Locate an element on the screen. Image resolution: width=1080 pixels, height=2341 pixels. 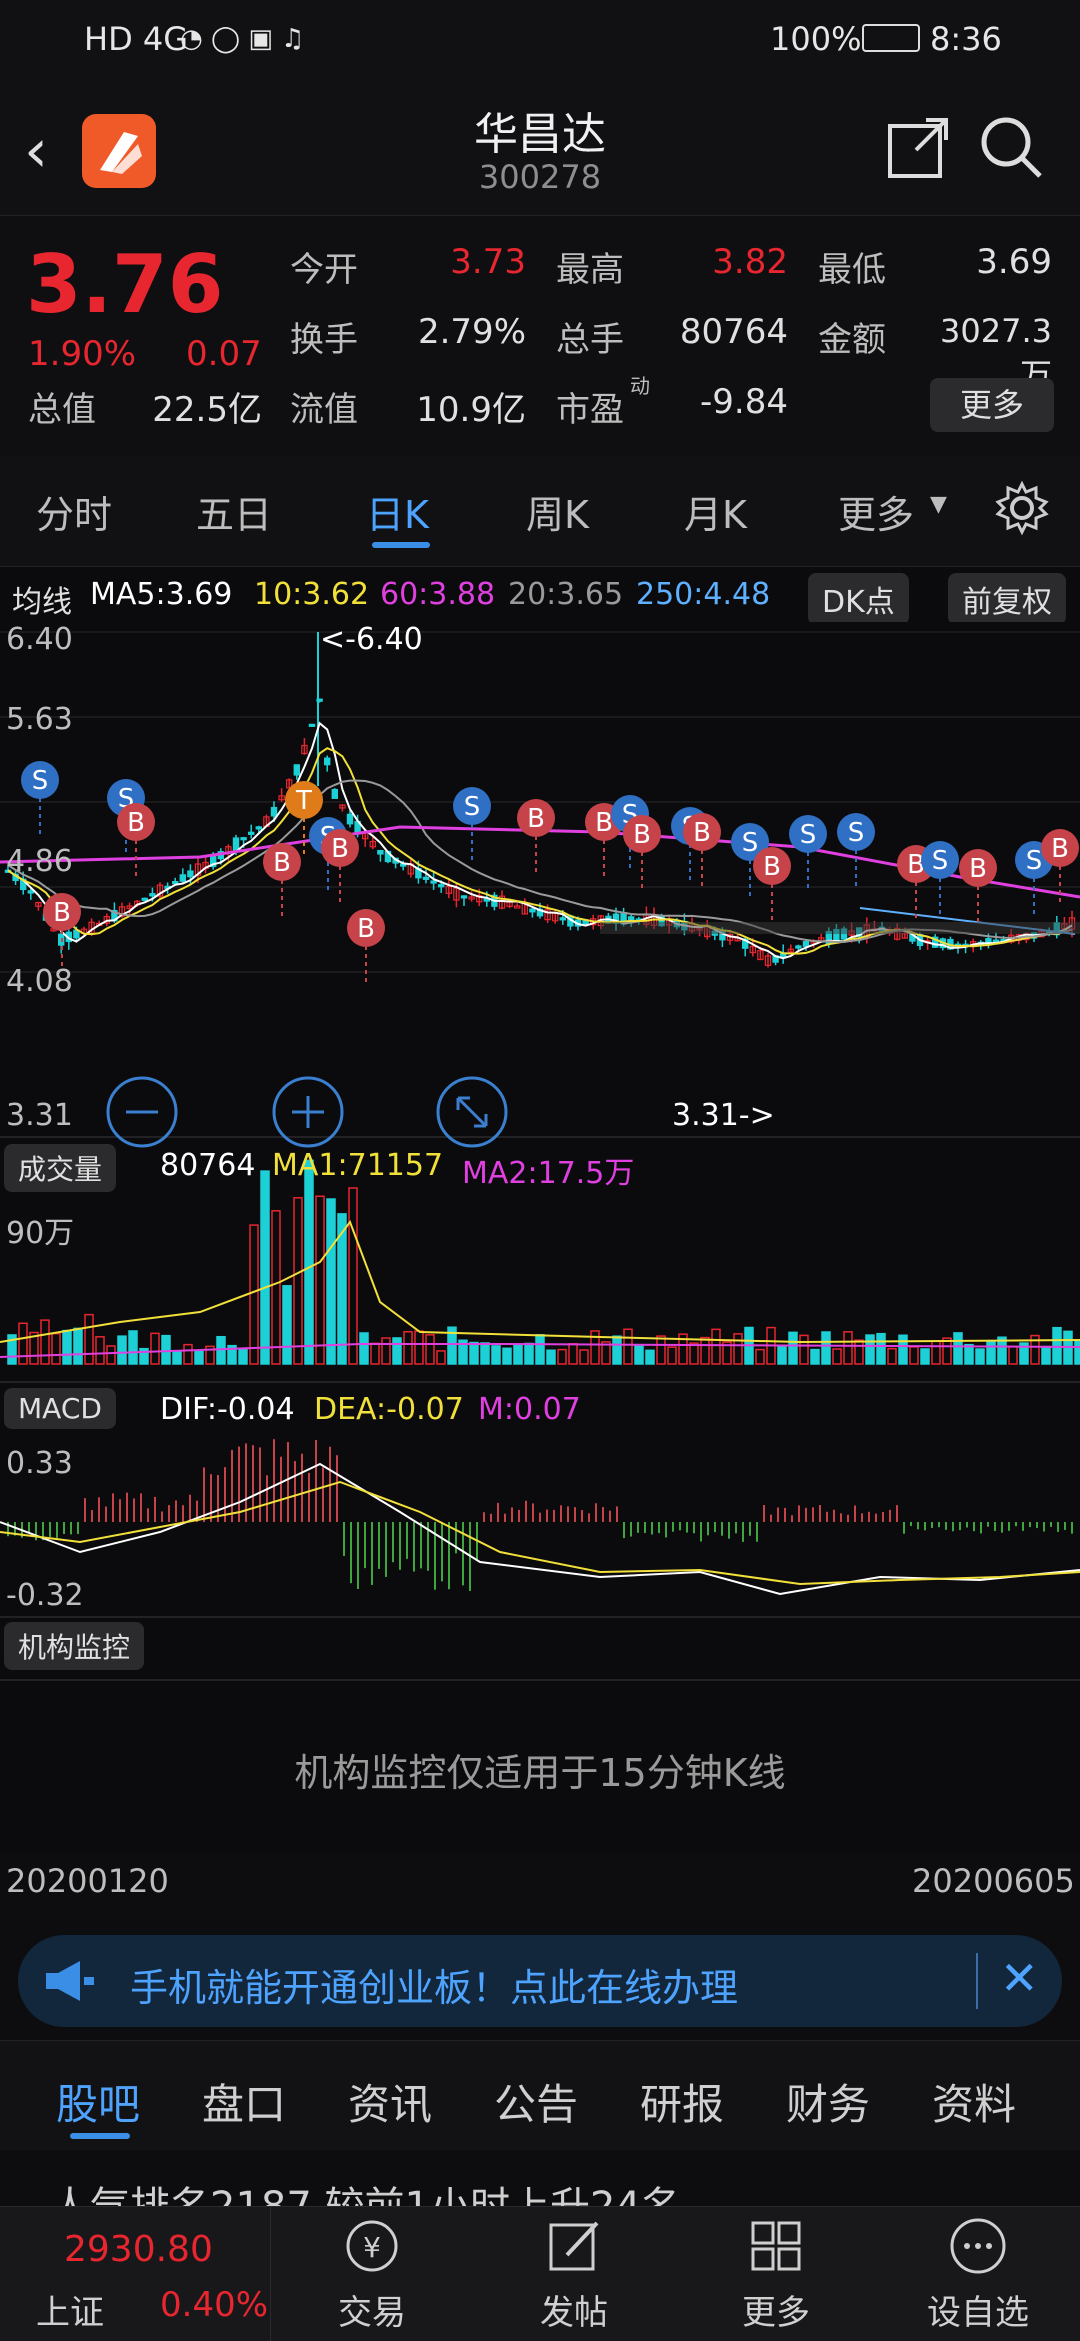
tab-forum: 股吧 is located at coordinates (98, 2101).